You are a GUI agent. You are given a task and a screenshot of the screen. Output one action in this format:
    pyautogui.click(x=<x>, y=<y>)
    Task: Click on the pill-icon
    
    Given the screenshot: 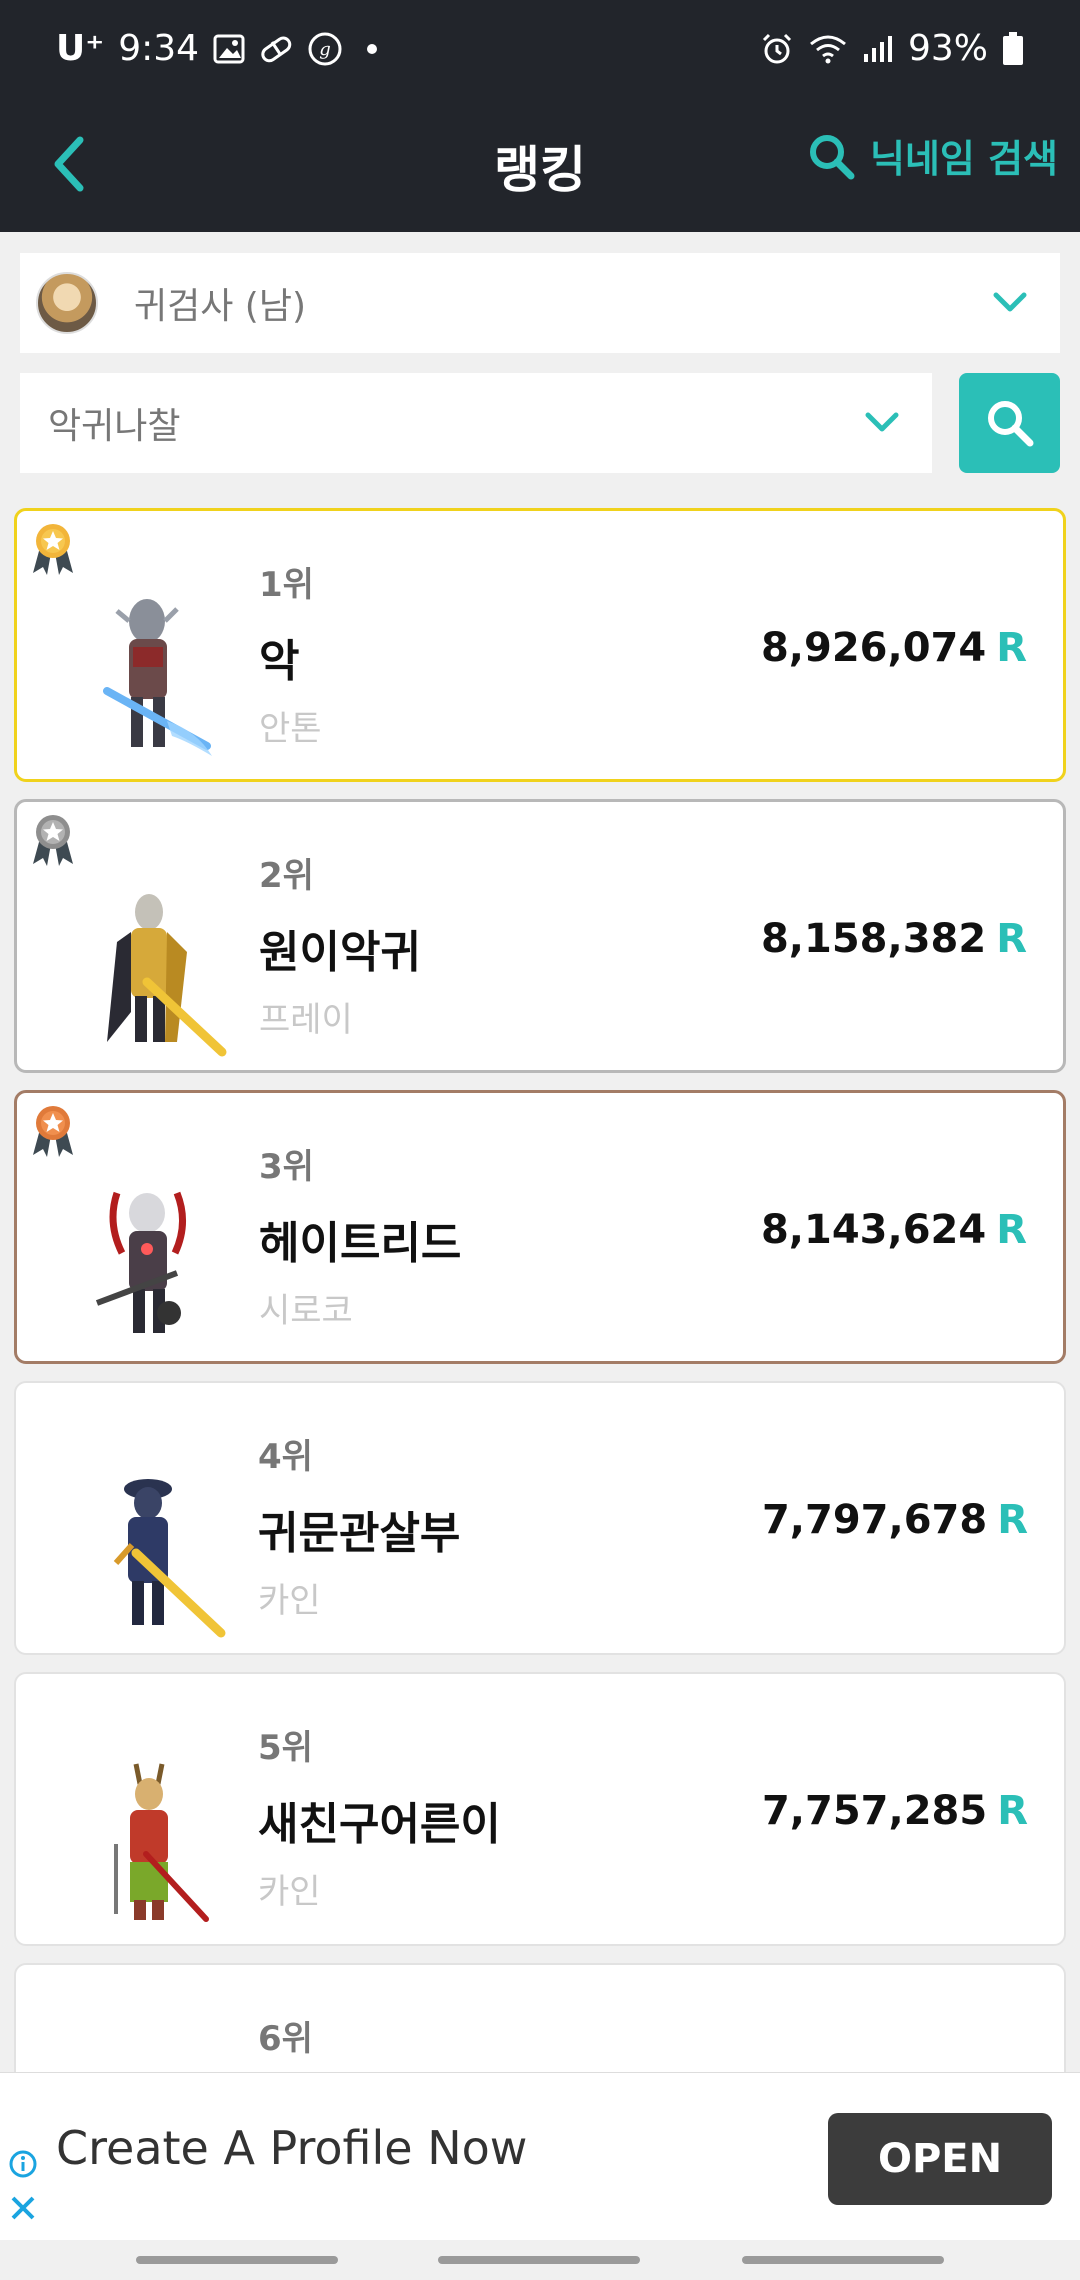 What is the action you would take?
    pyautogui.click(x=276, y=49)
    